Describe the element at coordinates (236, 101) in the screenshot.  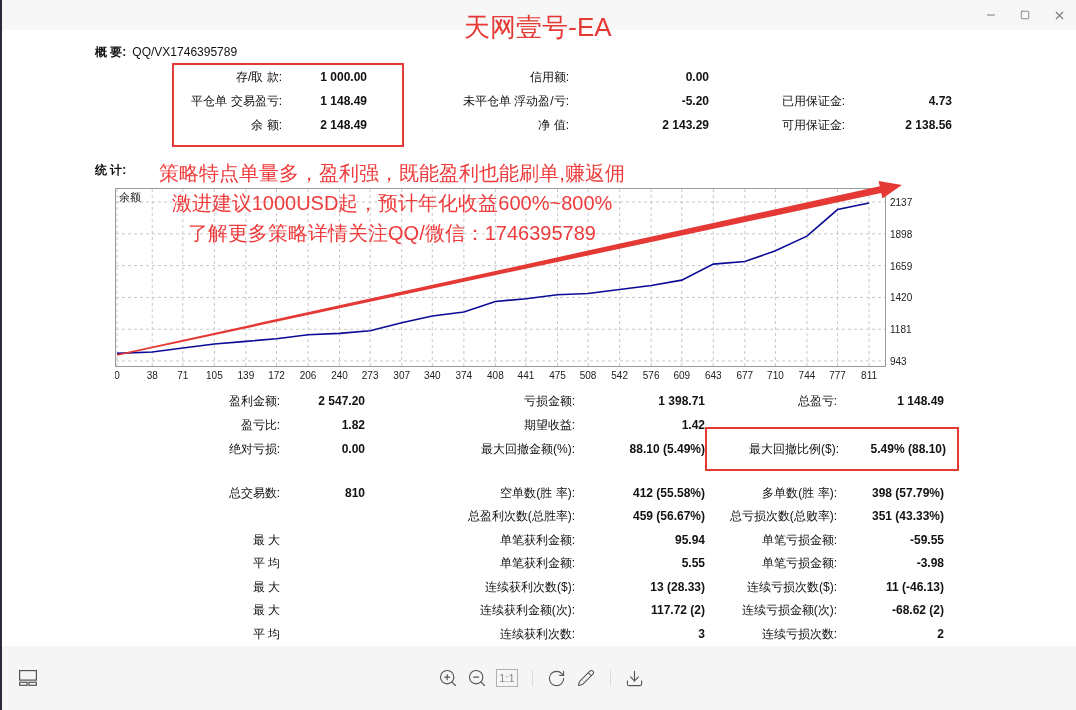
I see `field-label: 平仓单 交易盈亏:` at that location.